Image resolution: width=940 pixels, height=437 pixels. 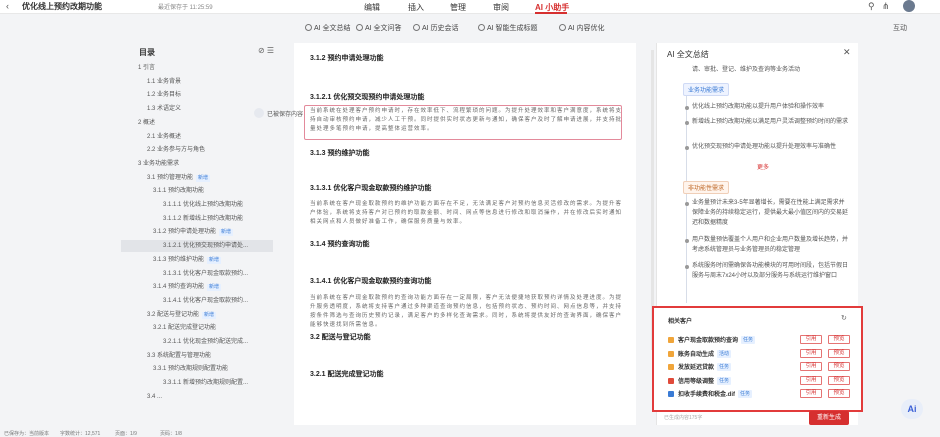 I want to click on toc-item-label: 2 概述, so click(x=147, y=122).